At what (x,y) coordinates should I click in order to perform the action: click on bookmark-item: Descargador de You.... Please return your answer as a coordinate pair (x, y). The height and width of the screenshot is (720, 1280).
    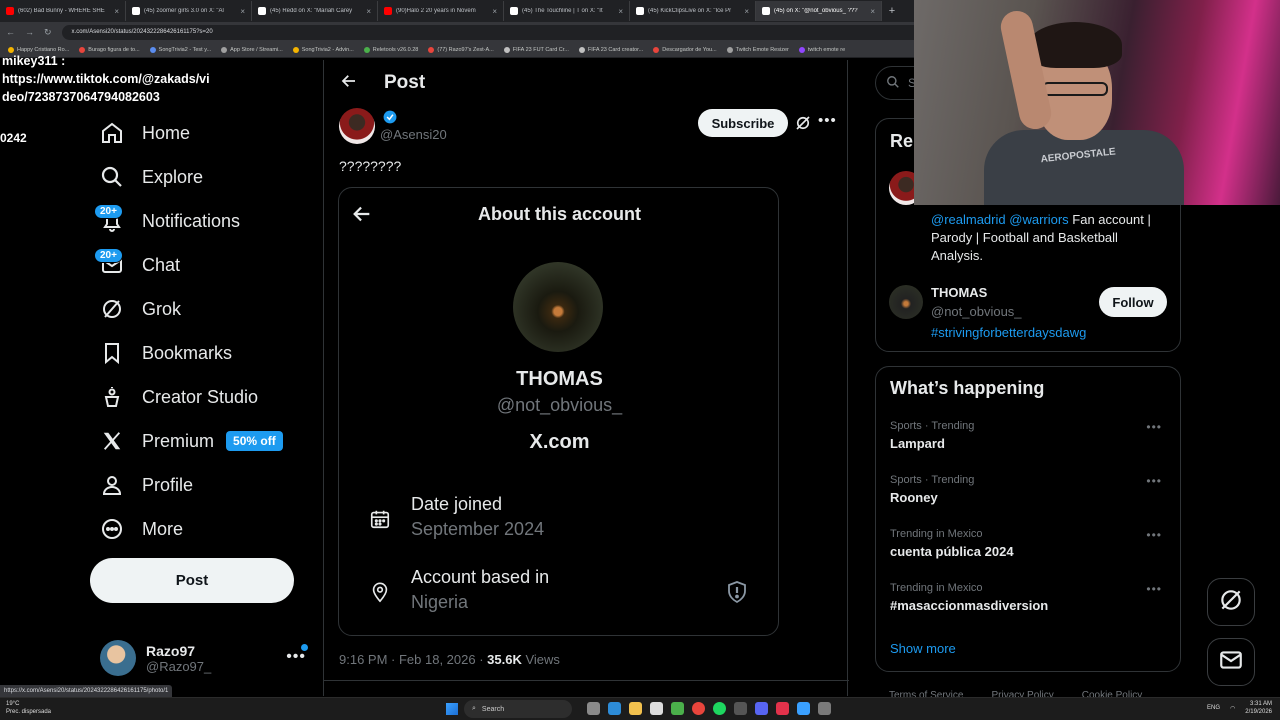
    Looking at the image, I should click on (685, 49).